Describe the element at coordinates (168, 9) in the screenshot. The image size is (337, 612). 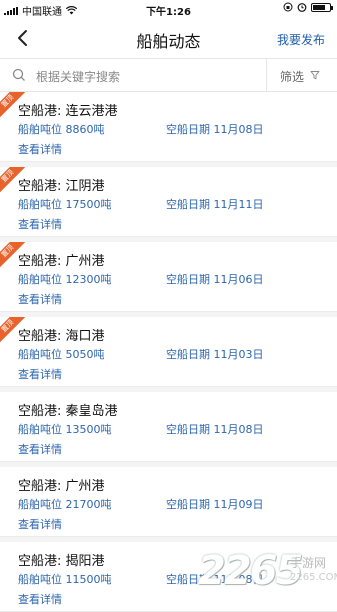
I see `status-bar: 中国联通 下午1:26` at that location.